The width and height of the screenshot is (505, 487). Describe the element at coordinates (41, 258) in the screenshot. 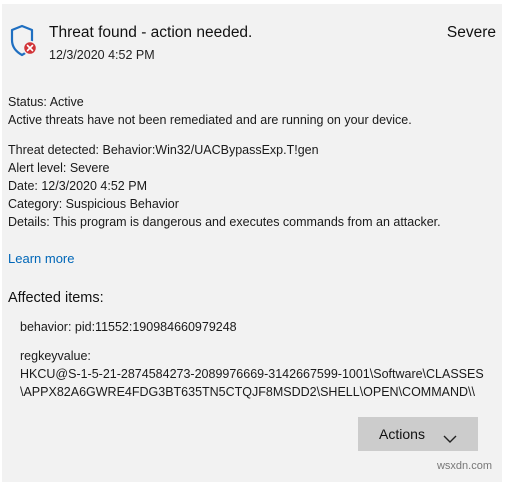

I see `learn-more-link: Learn more` at that location.